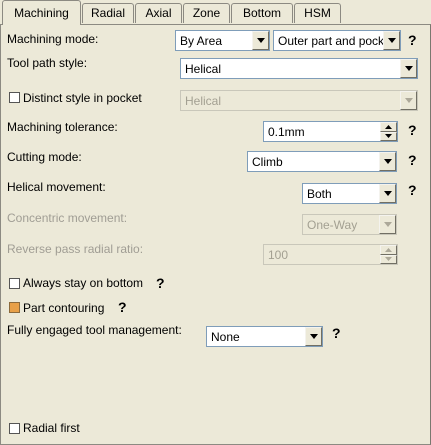  What do you see at coordinates (225, 336) in the screenshot?
I see `fully-engaged-value: None` at bounding box center [225, 336].